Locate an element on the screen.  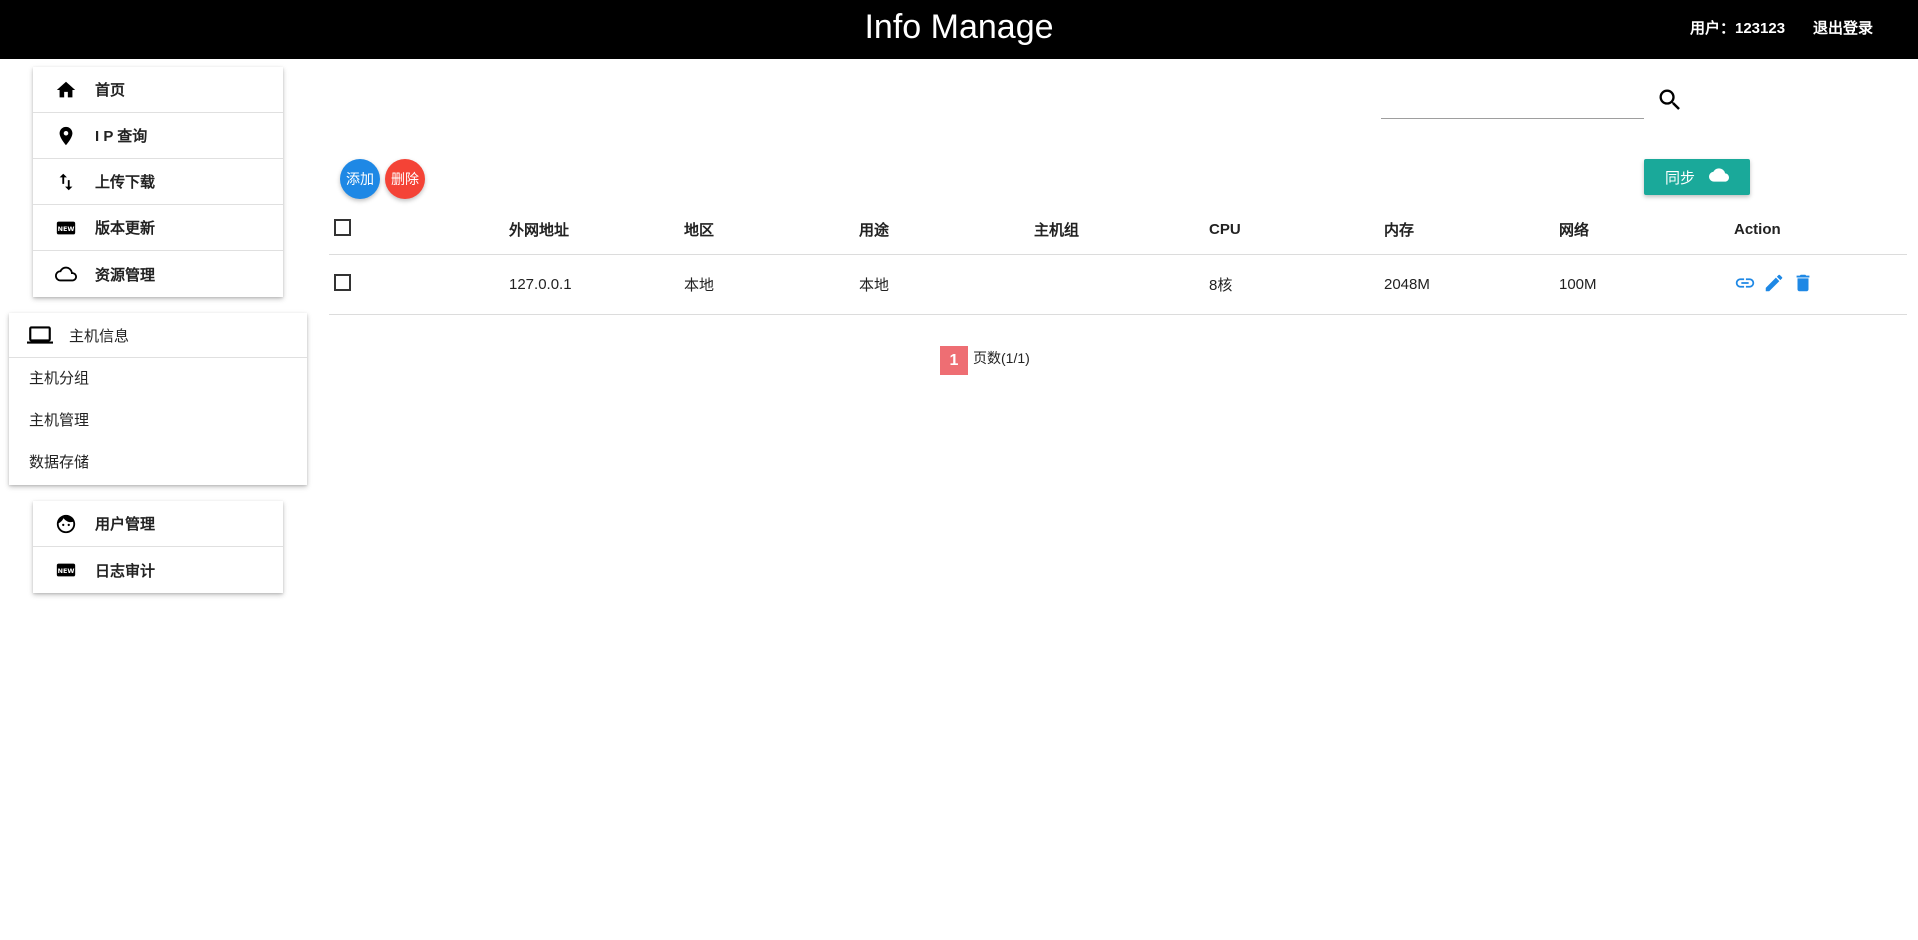
column-header: 主机组 is located at coordinates (1116, 229).